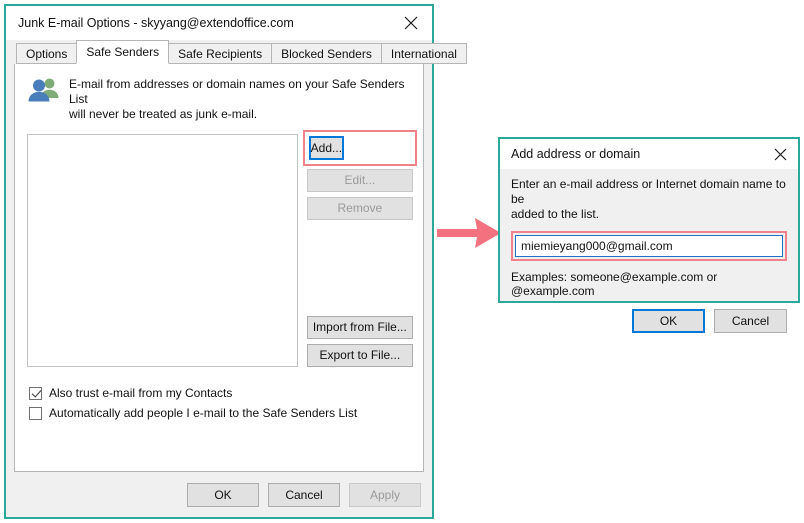  I want to click on trust-contacts-checkbox-row: Also trust e-mail from my Contacts, so click(226, 393).